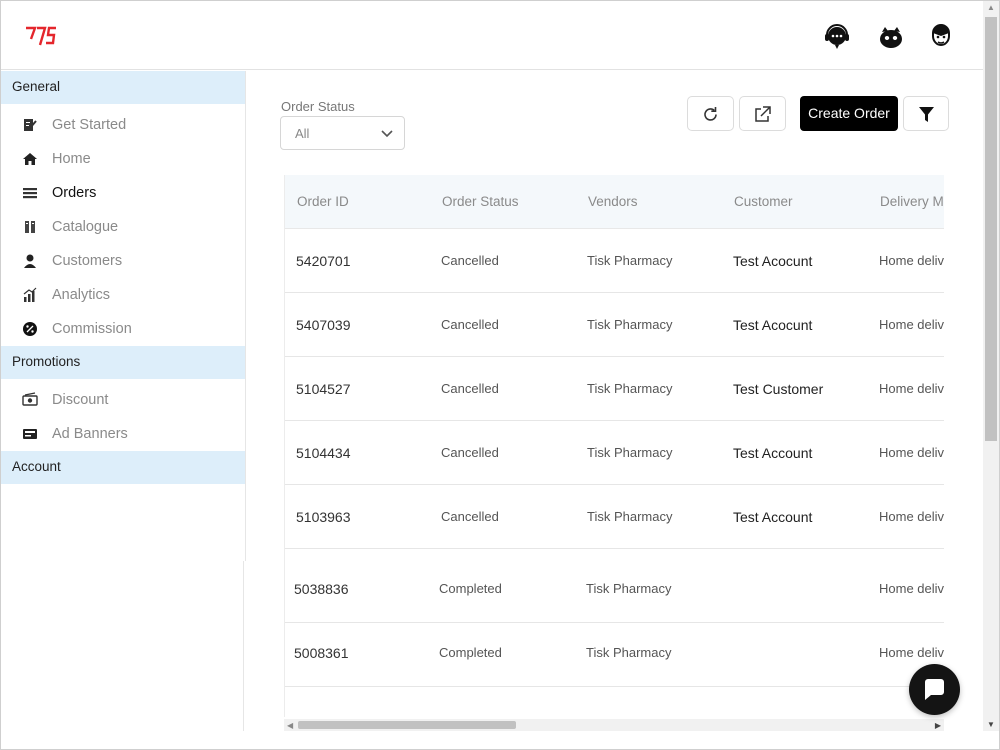  What do you see at coordinates (302, 133) in the screenshot?
I see `order-status-select-value: All` at bounding box center [302, 133].